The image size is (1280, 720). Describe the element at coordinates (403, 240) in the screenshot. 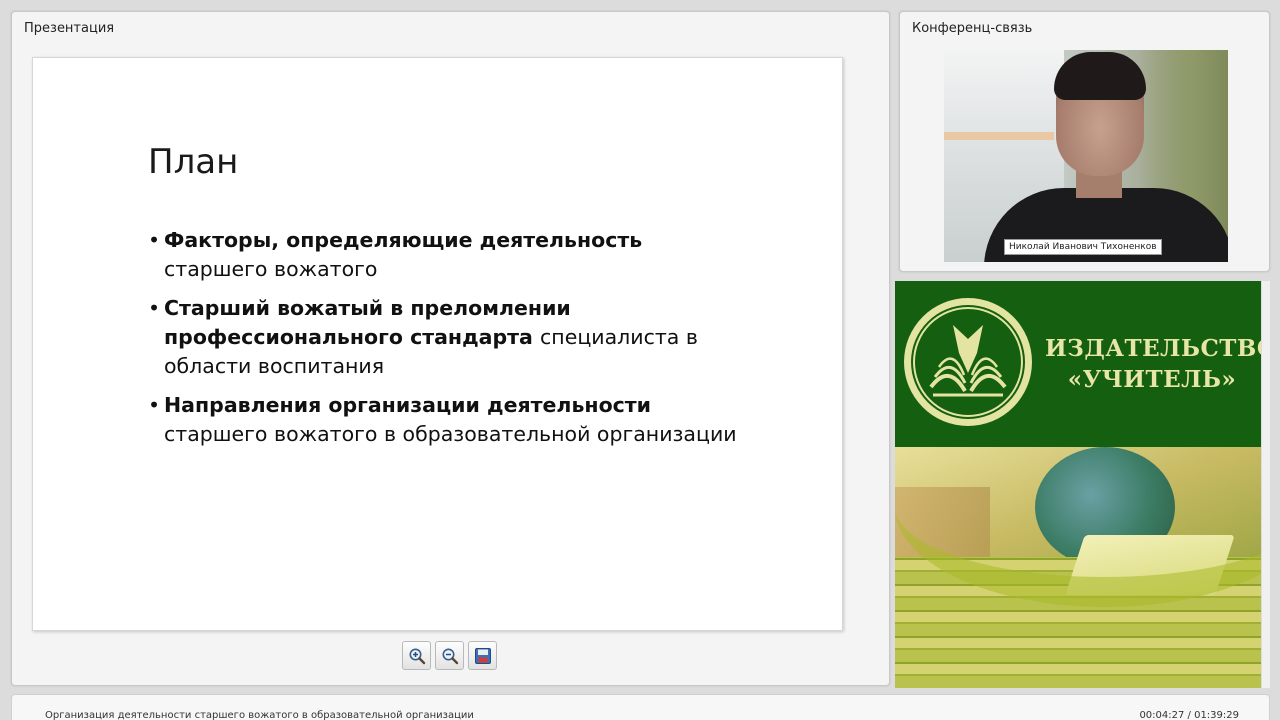

I see `slide-bullet-bold: Факторы, определяющие деятельность` at that location.